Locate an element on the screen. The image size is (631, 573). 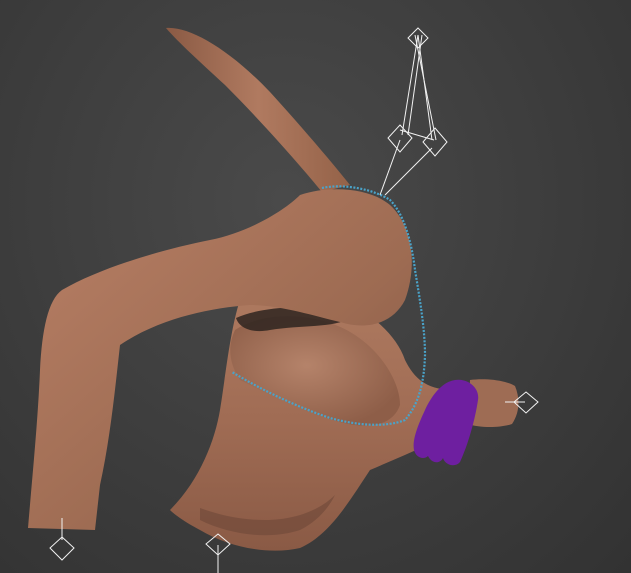
right-helper-icon is located at coordinates (435, 142).